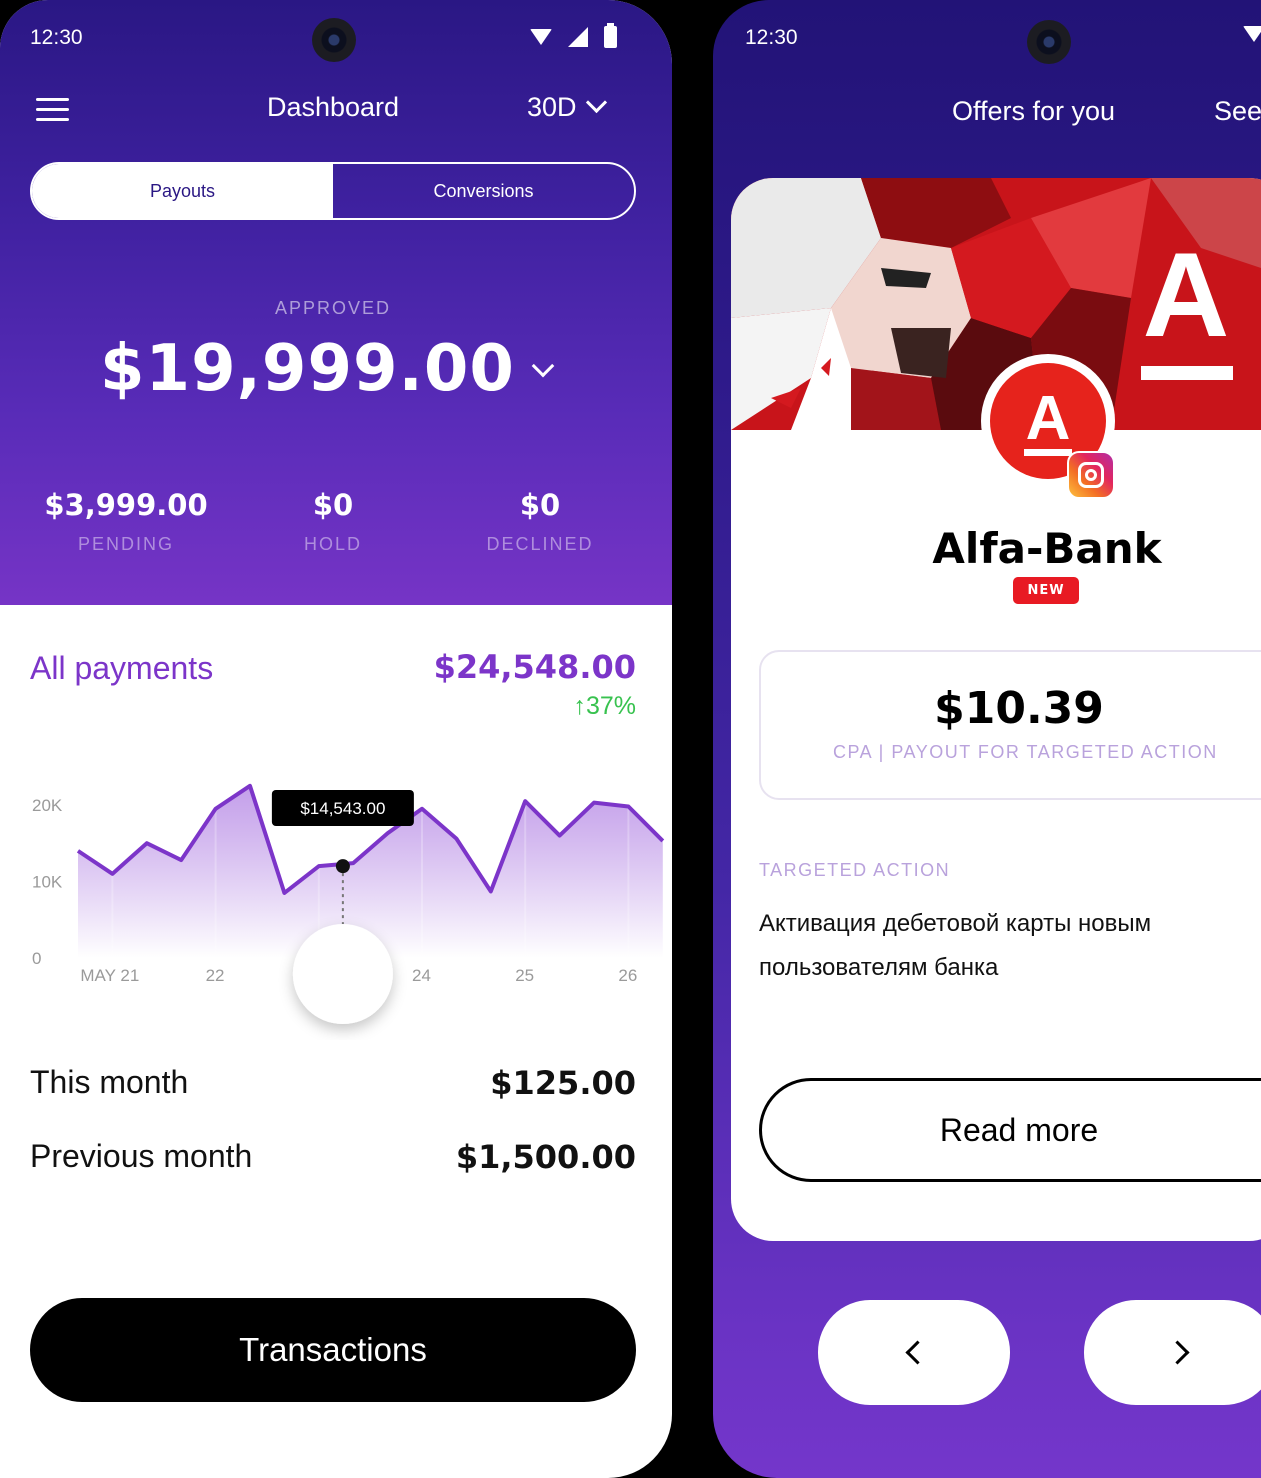  What do you see at coordinates (333, 308) in the screenshot?
I see `approved-label: APPROVED` at bounding box center [333, 308].